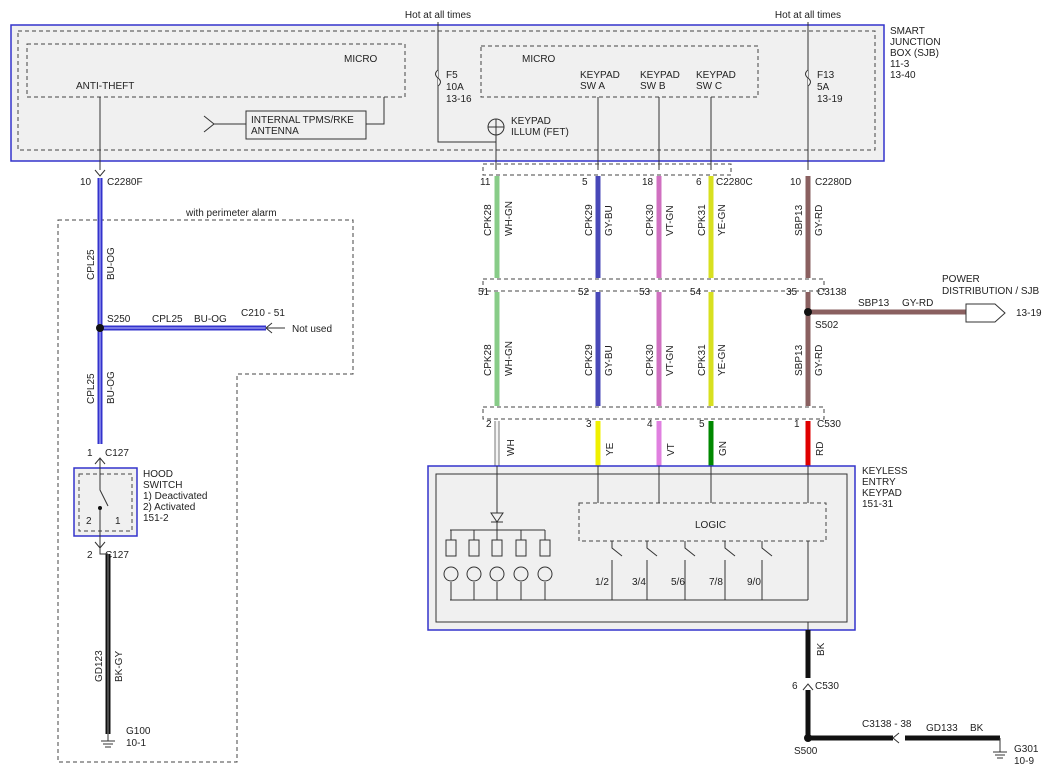 This screenshot has width=1052, height=774. I want to click on keypad-sw-b-line-1: KEYPAD, so click(660, 75).